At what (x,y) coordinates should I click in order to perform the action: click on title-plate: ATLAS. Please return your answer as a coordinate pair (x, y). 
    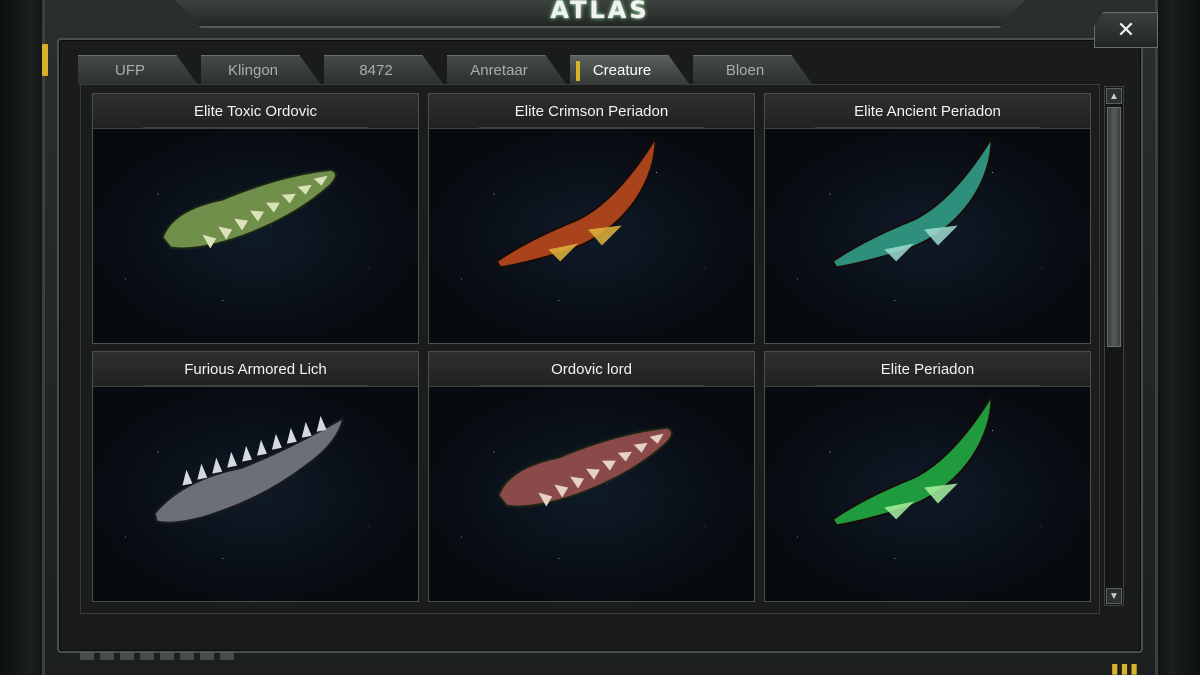
    Looking at the image, I should click on (600, 14).